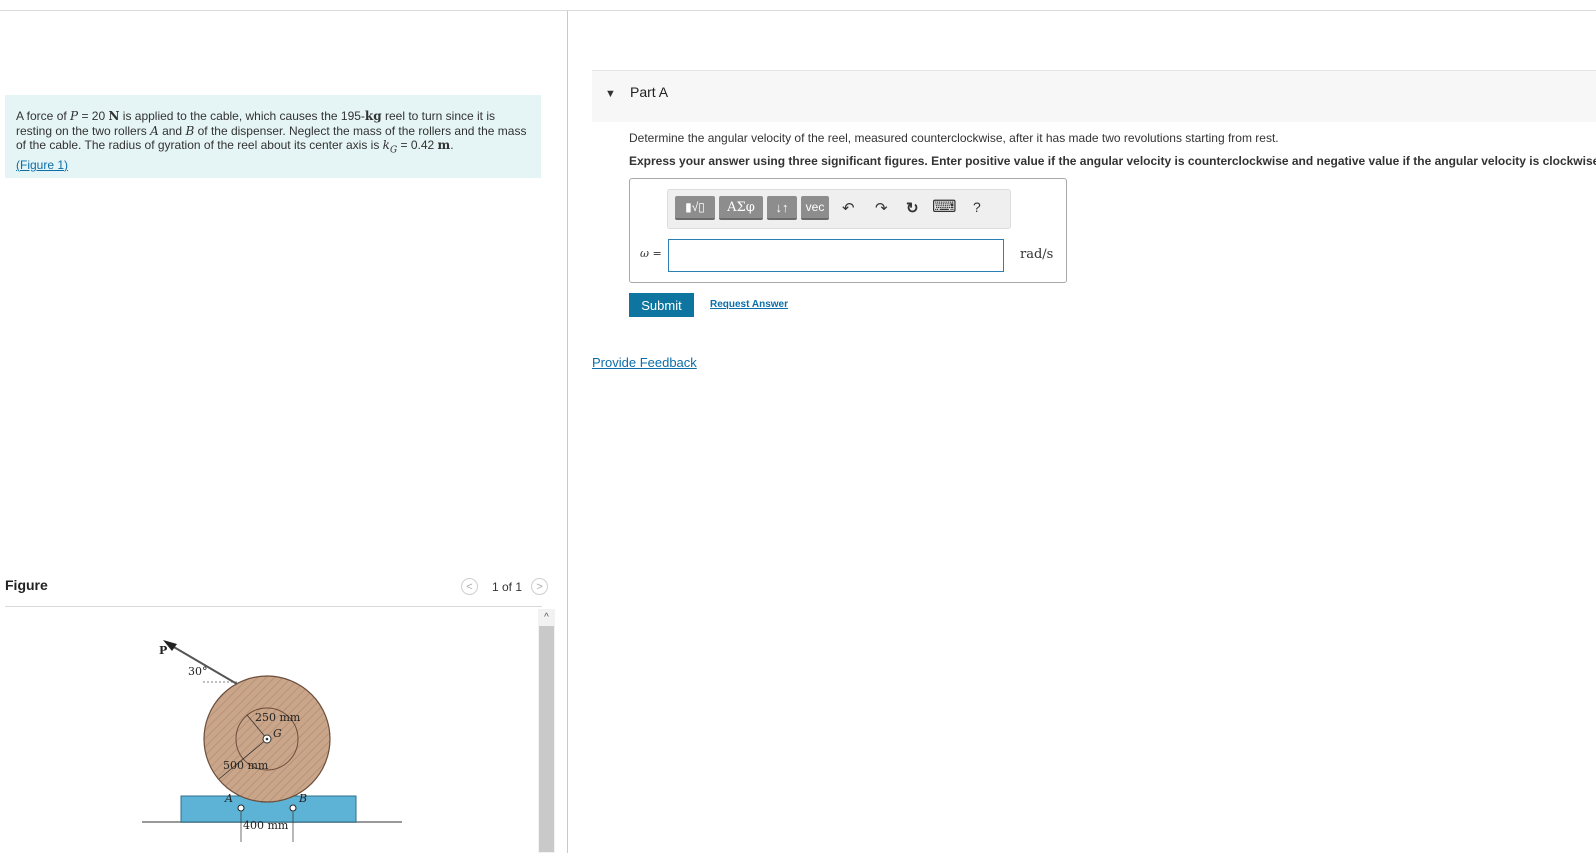 This screenshot has width=1596, height=853. I want to click on newton-unit: N, so click(114, 116).